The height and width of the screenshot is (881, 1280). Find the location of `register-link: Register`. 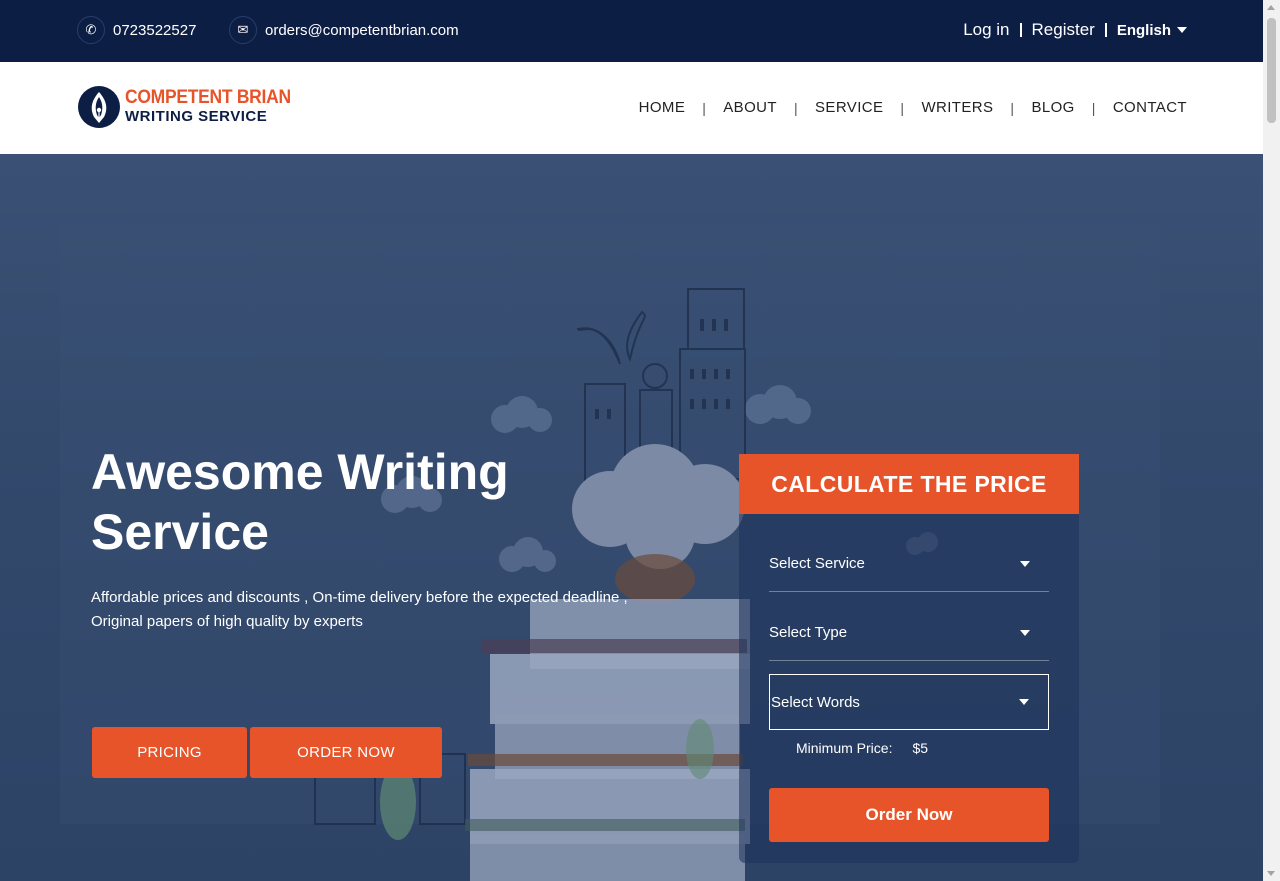

register-link: Register is located at coordinates (1063, 30).